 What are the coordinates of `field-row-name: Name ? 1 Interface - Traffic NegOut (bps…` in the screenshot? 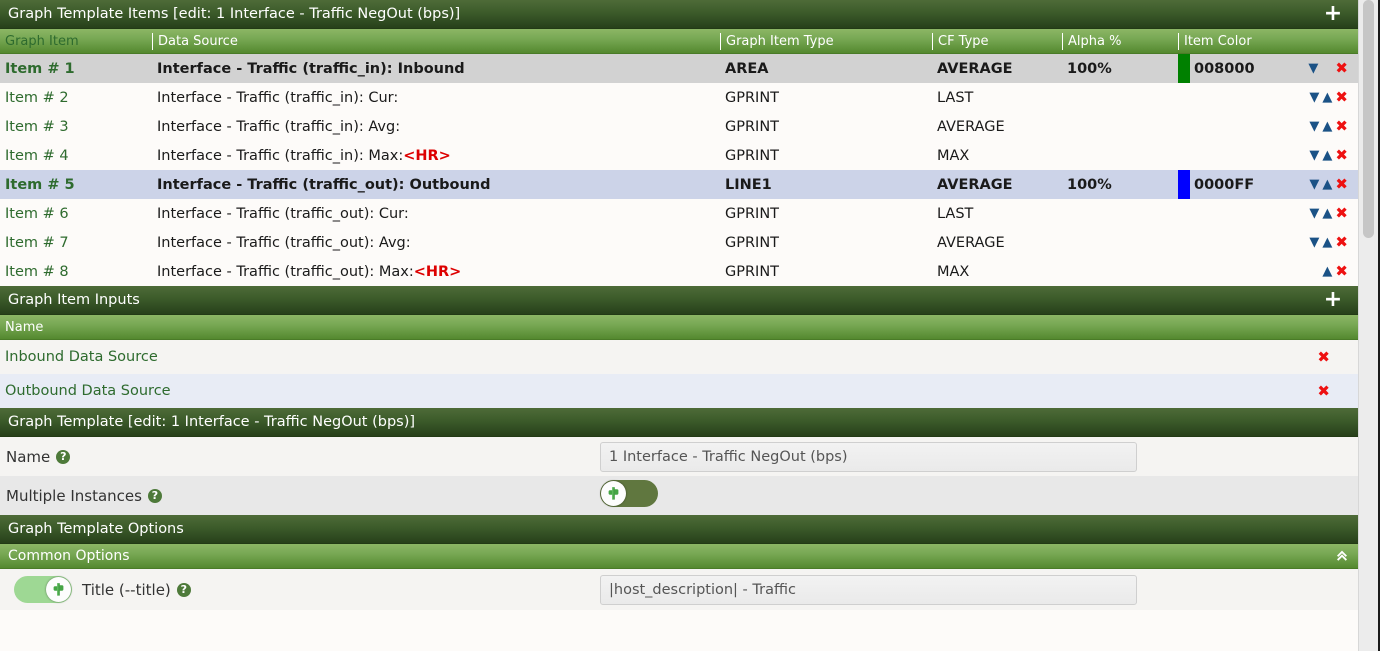 It's located at (679, 456).